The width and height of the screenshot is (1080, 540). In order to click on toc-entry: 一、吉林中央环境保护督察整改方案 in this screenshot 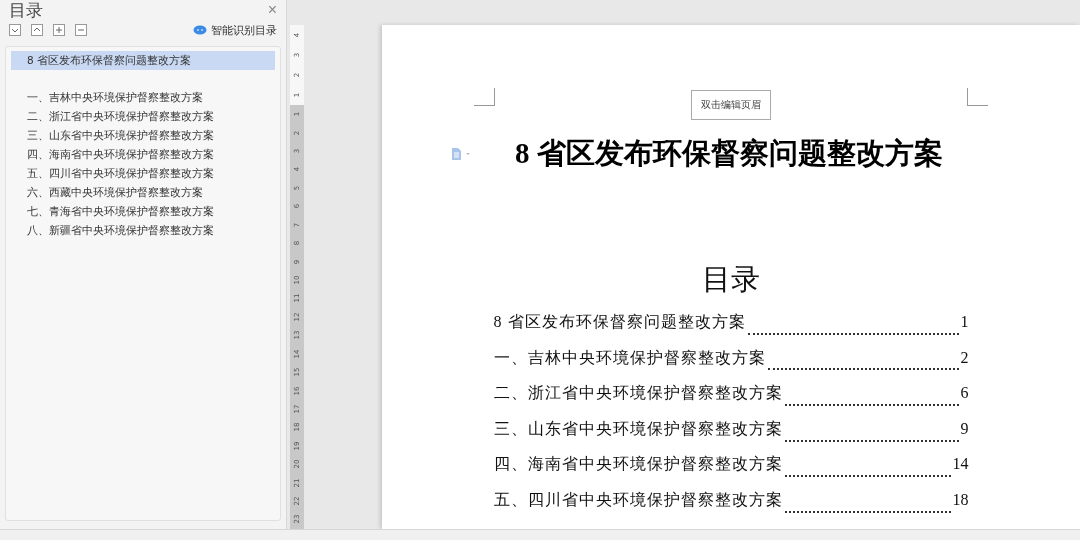, I will do `click(629, 357)`.